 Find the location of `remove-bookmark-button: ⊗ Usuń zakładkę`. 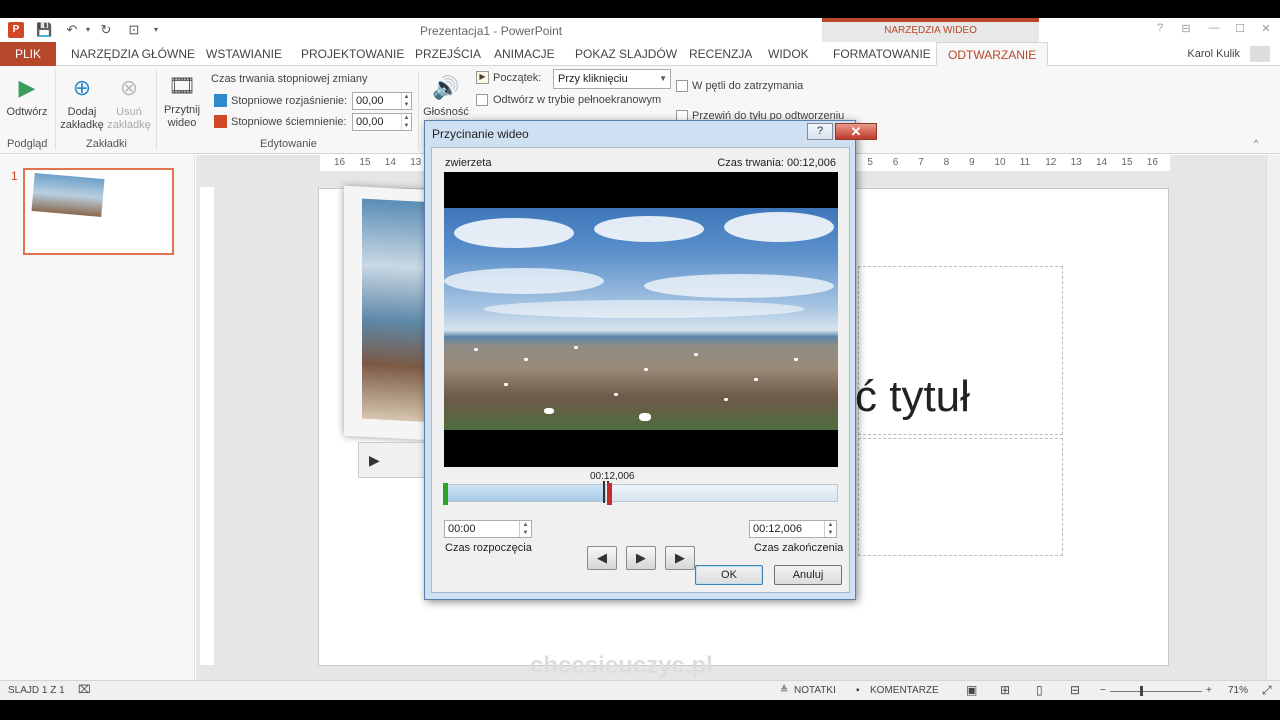

remove-bookmark-button: ⊗ Usuń zakładkę is located at coordinates (129, 103).